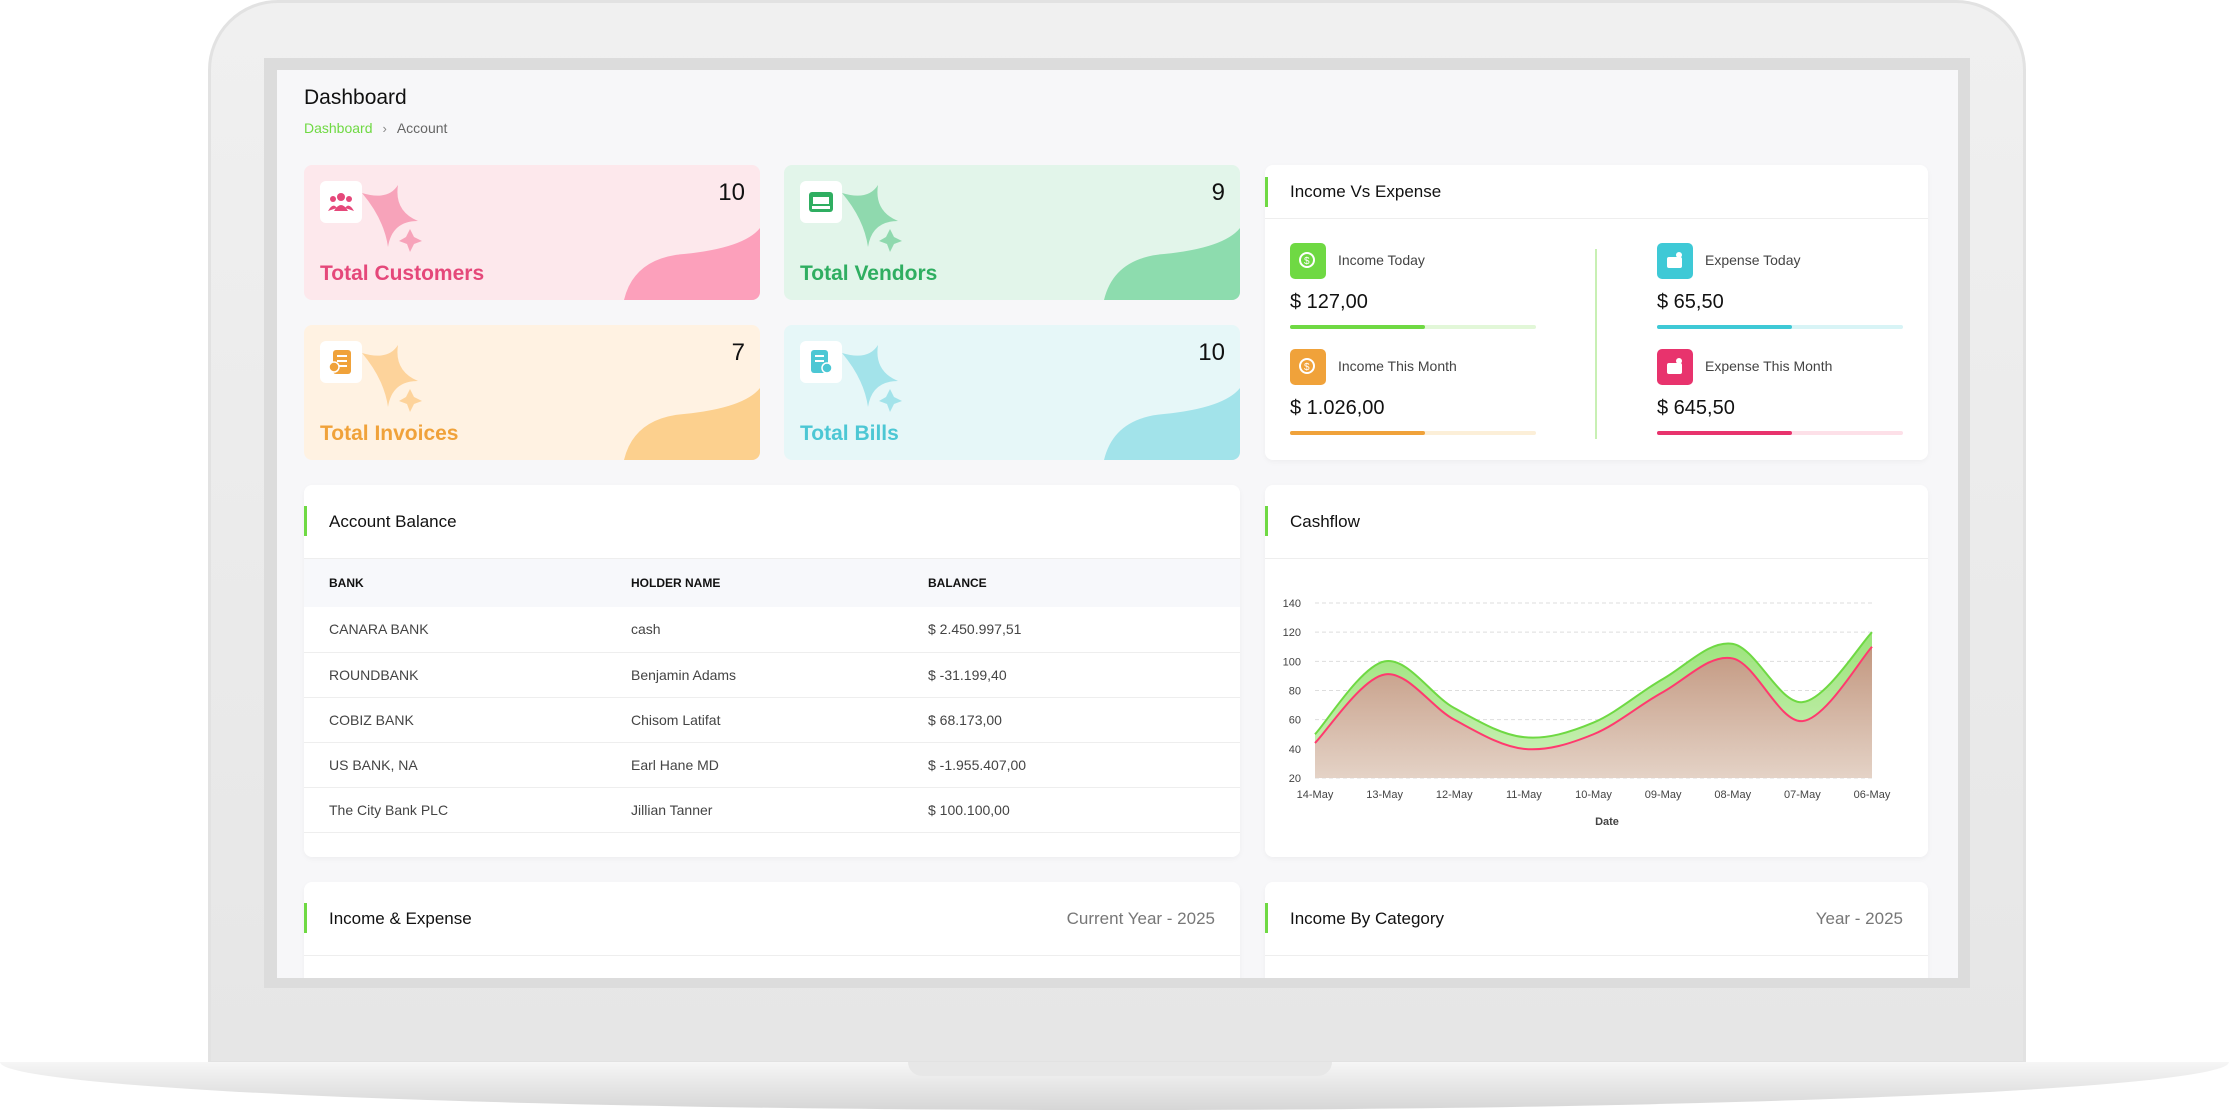  What do you see at coordinates (1413, 286) in the screenshot?
I see `income-today: $ Income Today $ 127,00` at bounding box center [1413, 286].